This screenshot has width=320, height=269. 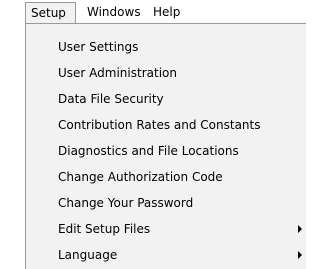 I want to click on menu-item-change-authorization-code: Change Authorization Code, so click(x=166, y=177).